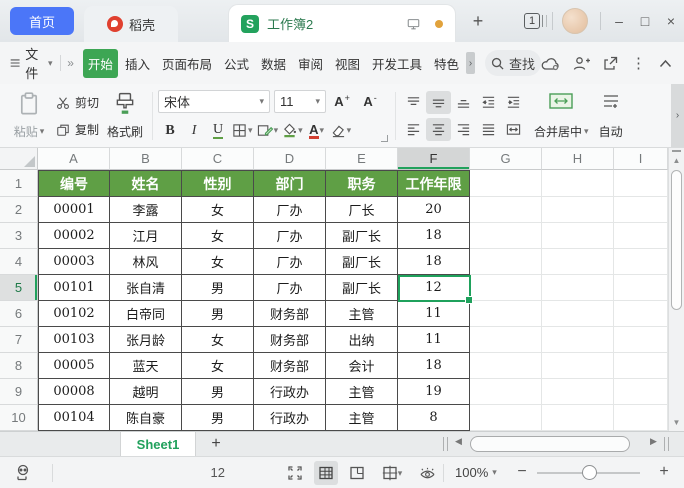 The height and width of the screenshot is (488, 684). What do you see at coordinates (19, 392) in the screenshot?
I see `row-header-9: 9` at bounding box center [19, 392].